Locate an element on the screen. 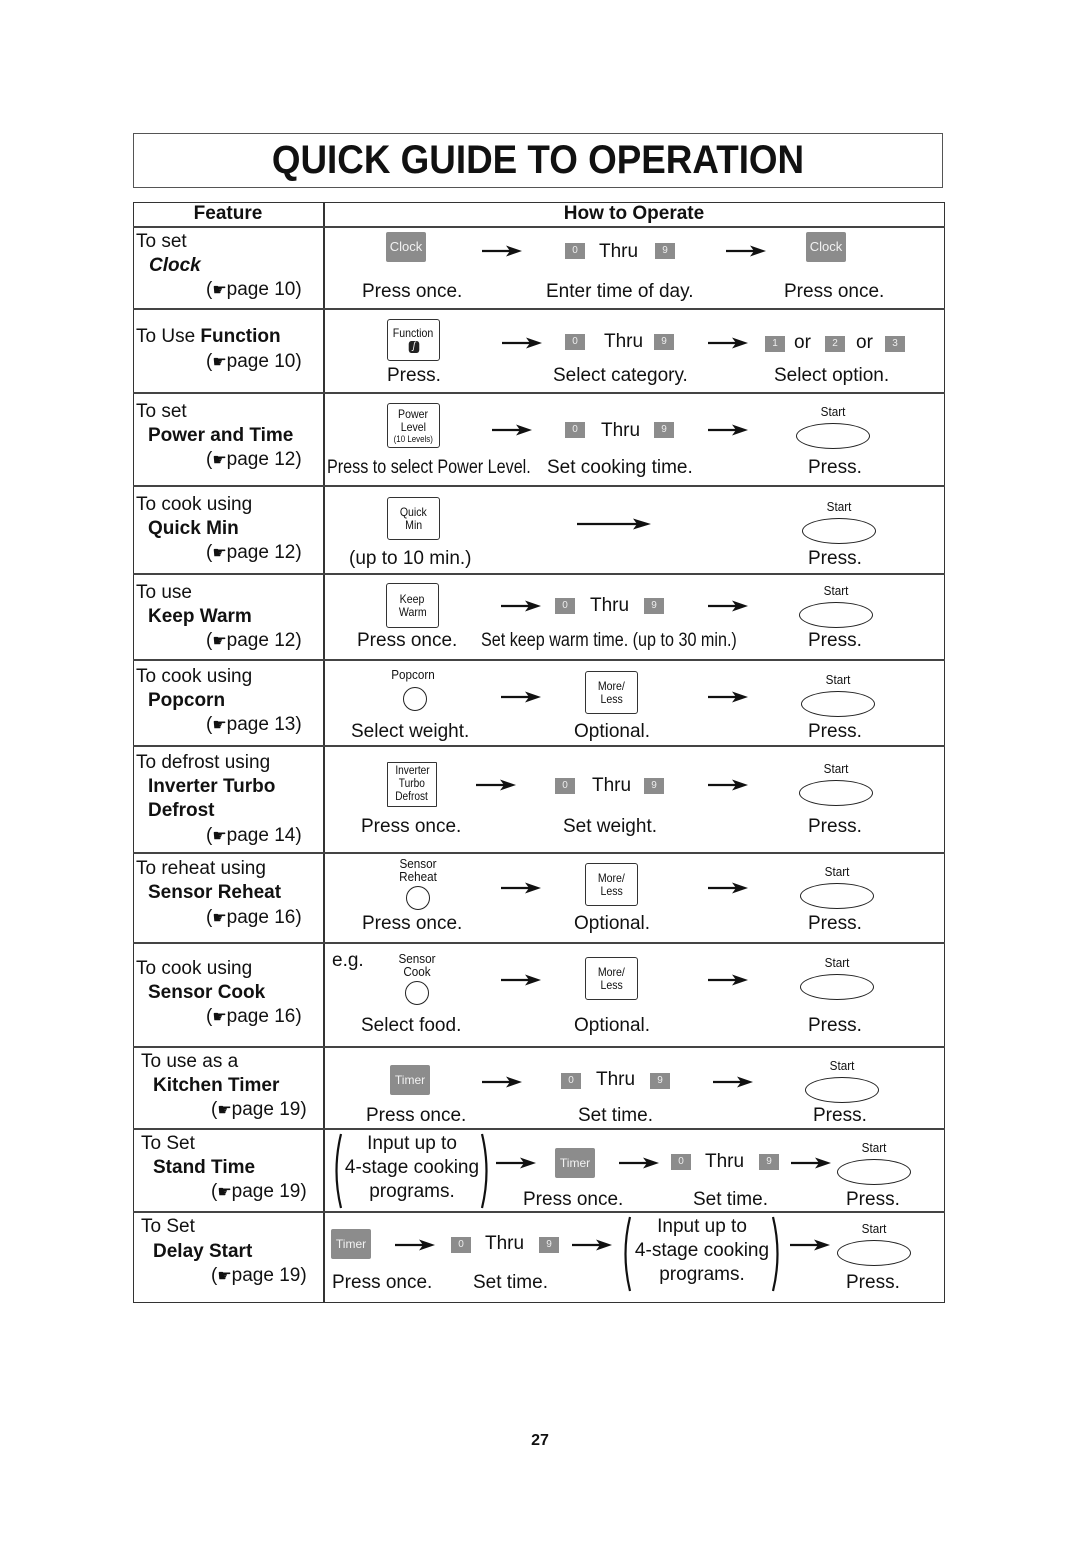 The width and height of the screenshot is (1080, 1565). sensor-reheat-button is located at coordinates (418, 898).